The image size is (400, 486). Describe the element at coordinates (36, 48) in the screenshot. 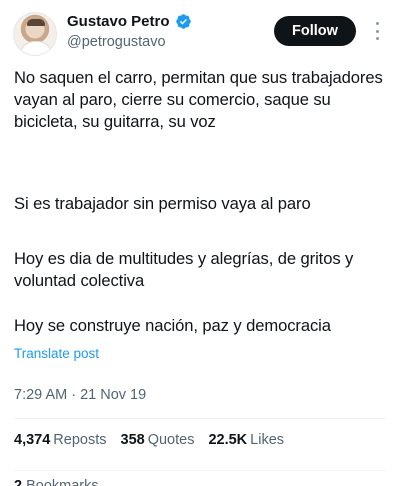

I see `avatar-shirt` at that location.